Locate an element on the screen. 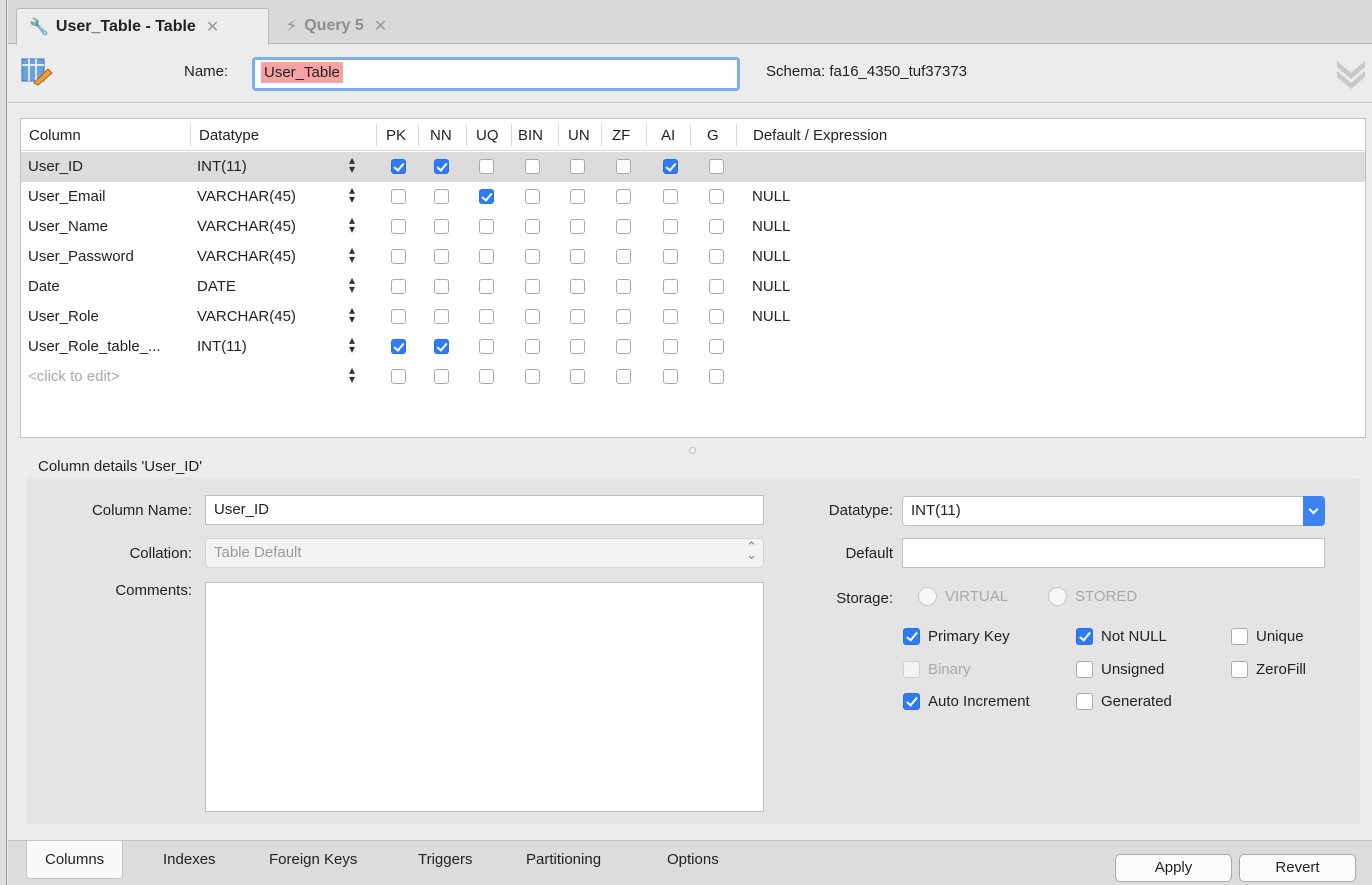 This screenshot has width=1372, height=885. header-nn: NN is located at coordinates (441, 135).